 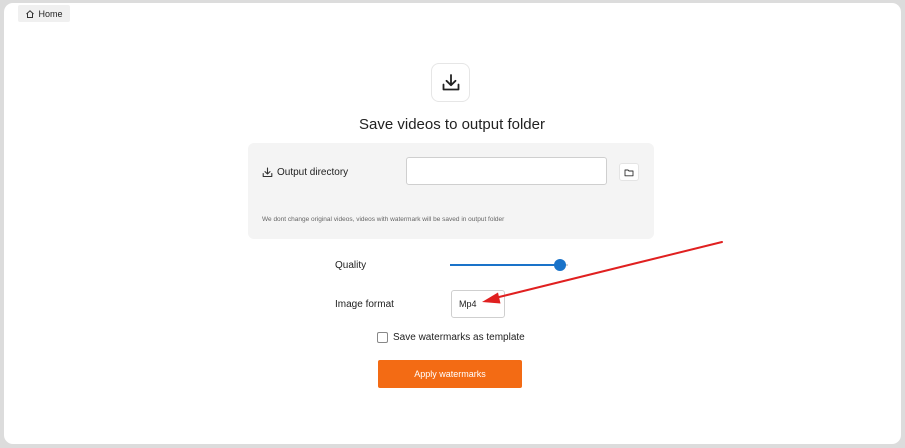 I want to click on tab-home: Home, so click(x=44, y=13).